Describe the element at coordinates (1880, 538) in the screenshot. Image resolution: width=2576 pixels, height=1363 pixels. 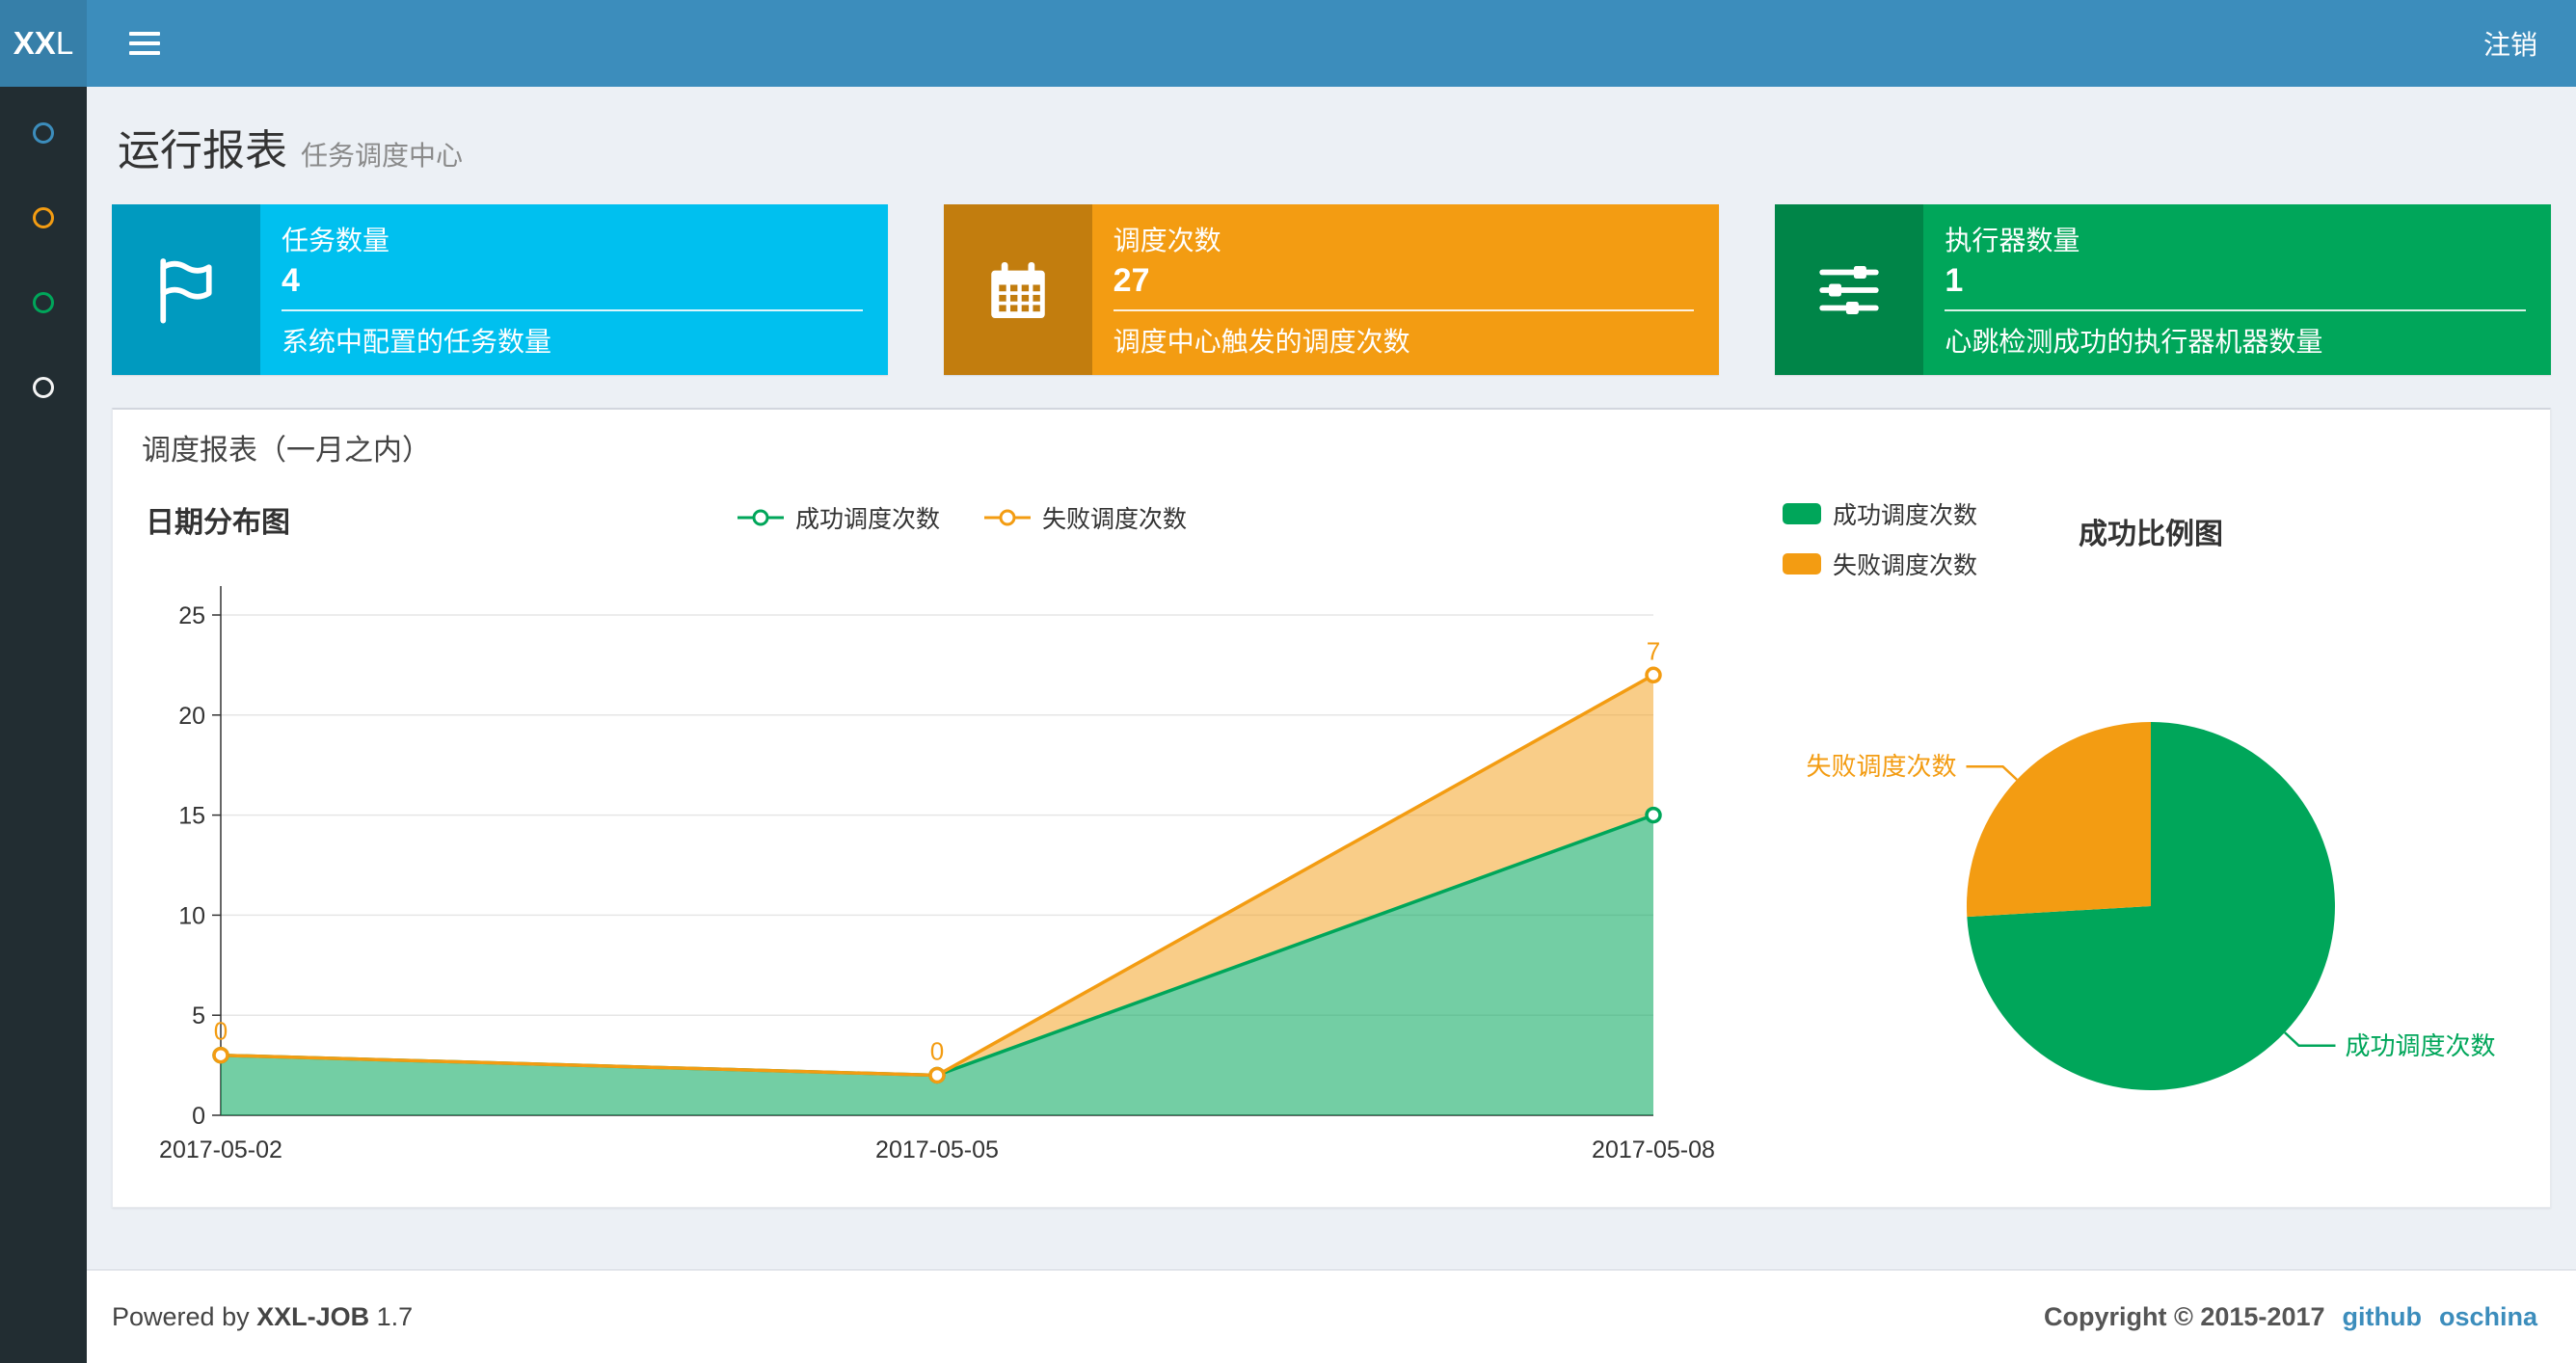
I see `pie-chart-legend: 成功调度次数 失败调度次数` at that location.